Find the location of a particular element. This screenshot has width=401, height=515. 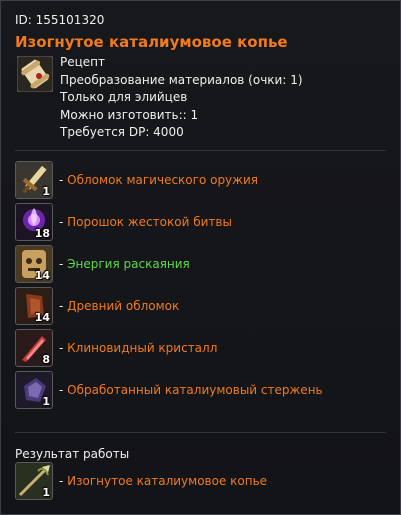

repentance-energy-icon: 14 is located at coordinates (34, 264).